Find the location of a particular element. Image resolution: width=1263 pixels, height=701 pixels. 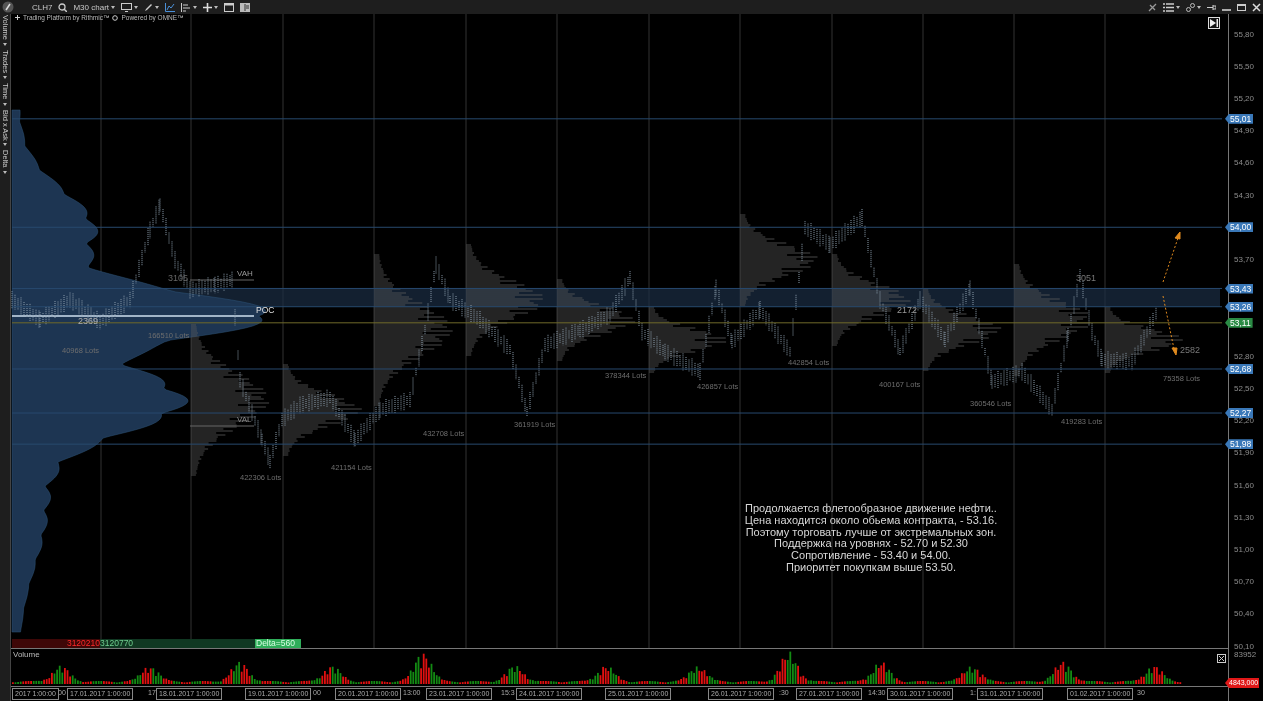

annotation-line: Цена находится около обьема контракта, - 53.16. is located at coordinates (871, 520).